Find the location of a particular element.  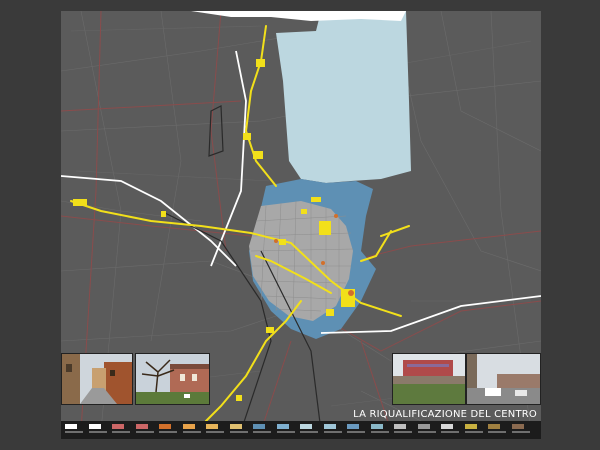

river-water is located at coordinates (343, 97).